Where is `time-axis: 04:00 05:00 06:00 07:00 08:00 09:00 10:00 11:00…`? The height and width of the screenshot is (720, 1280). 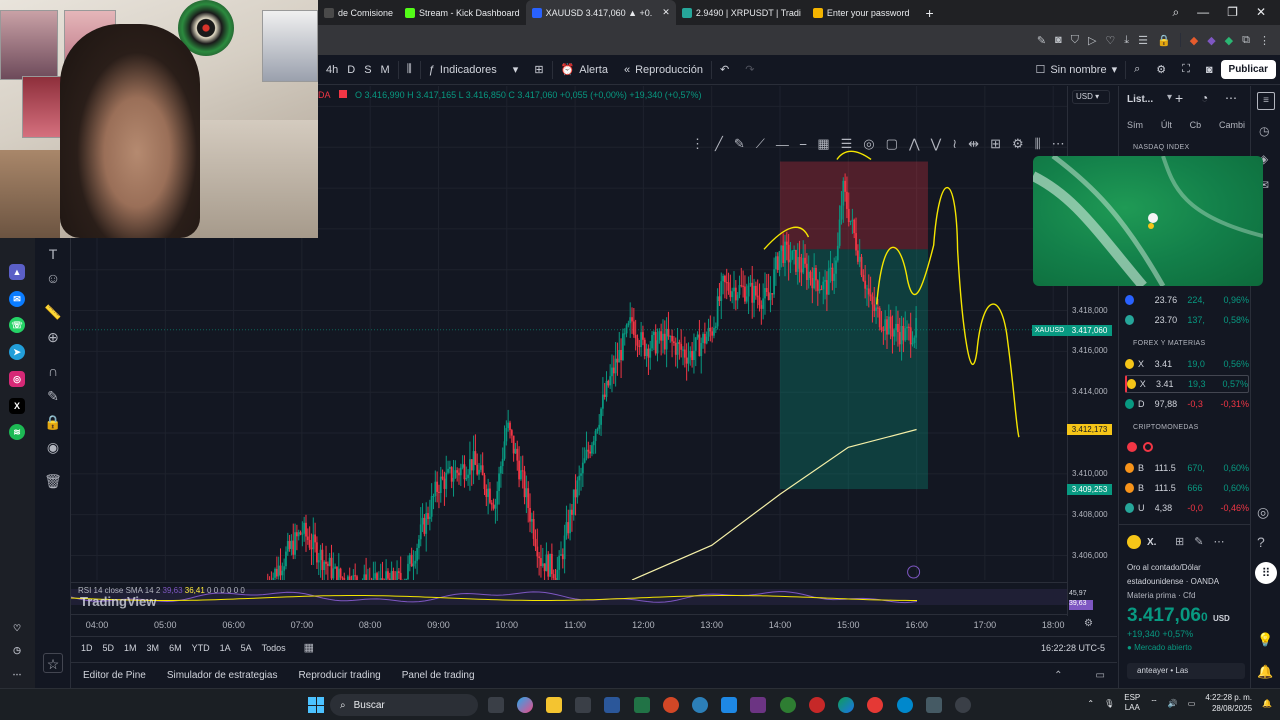
time-axis: 04:00 05:00 06:00 07:00 08:00 09:00 10:00 11:00… is located at coordinates (569, 624).